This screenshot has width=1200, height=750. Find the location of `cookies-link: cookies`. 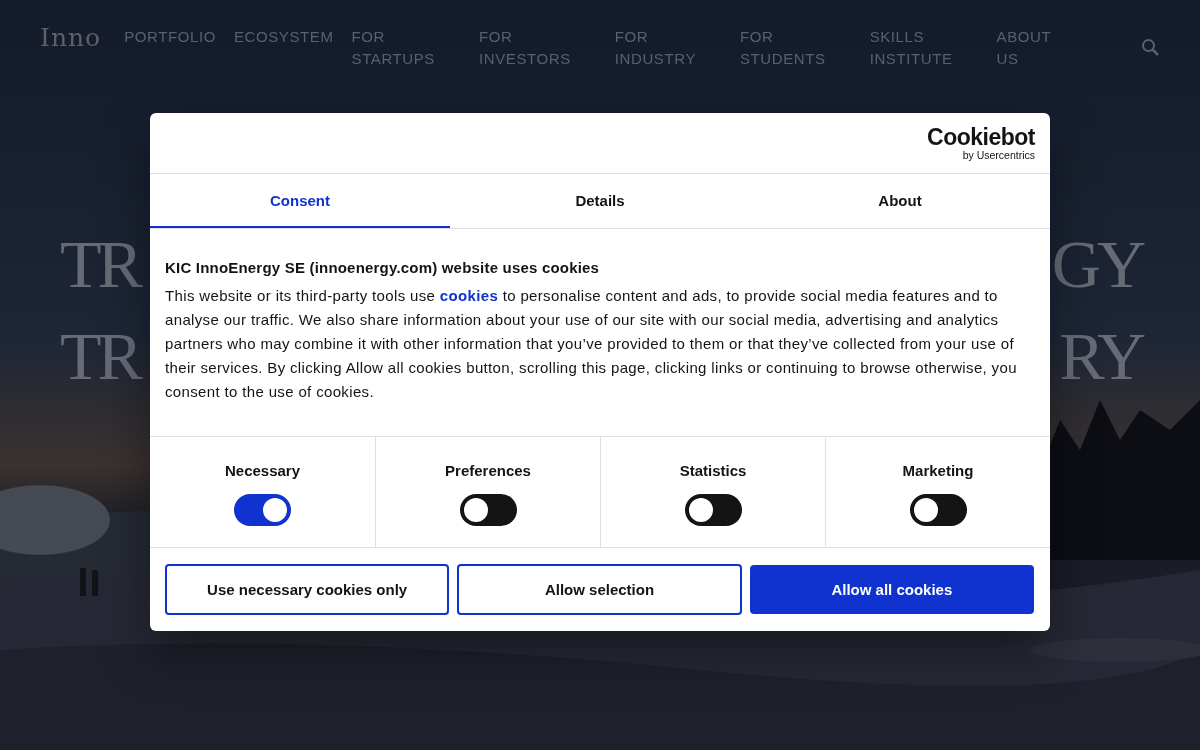

cookies-link: cookies is located at coordinates (469, 295).